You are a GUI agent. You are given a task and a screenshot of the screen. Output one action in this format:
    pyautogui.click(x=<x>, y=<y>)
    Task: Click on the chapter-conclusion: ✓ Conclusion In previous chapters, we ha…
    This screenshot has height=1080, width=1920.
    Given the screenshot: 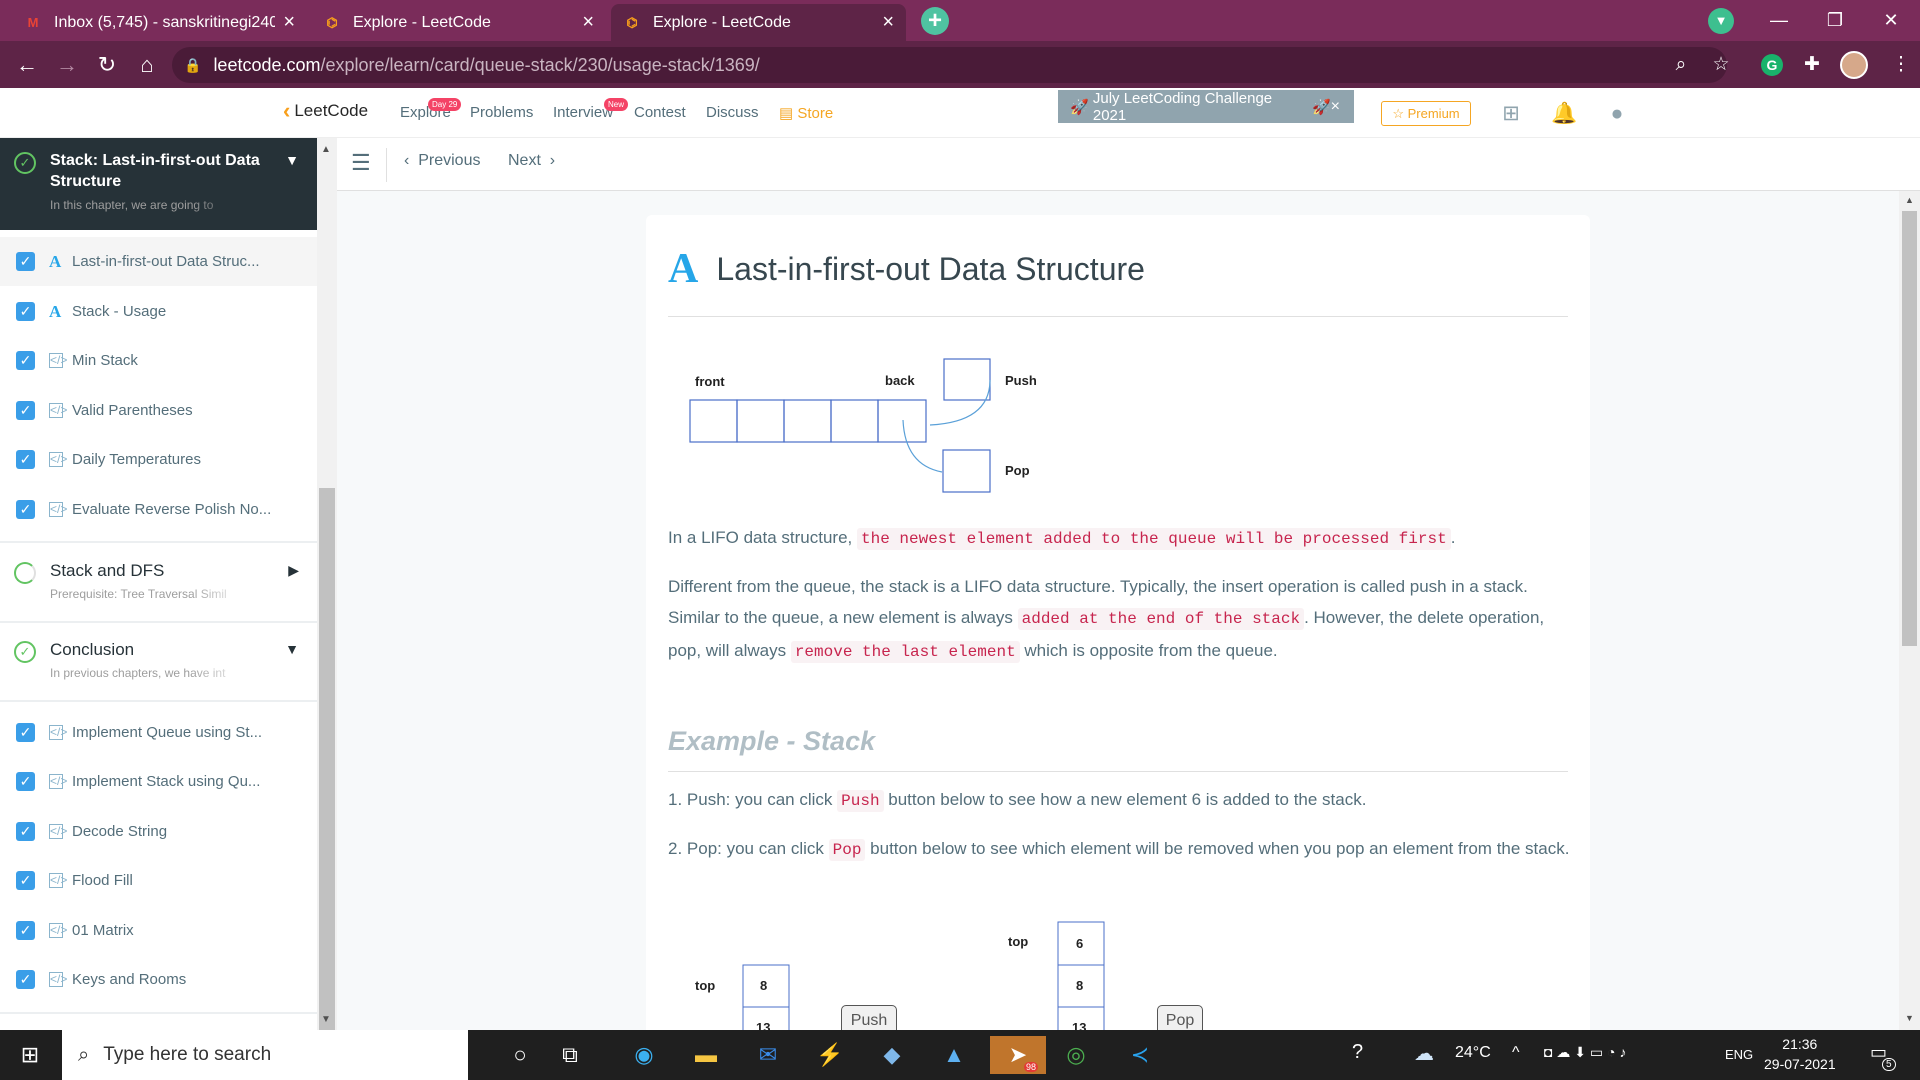 What is the action you would take?
    pyautogui.click(x=158, y=662)
    